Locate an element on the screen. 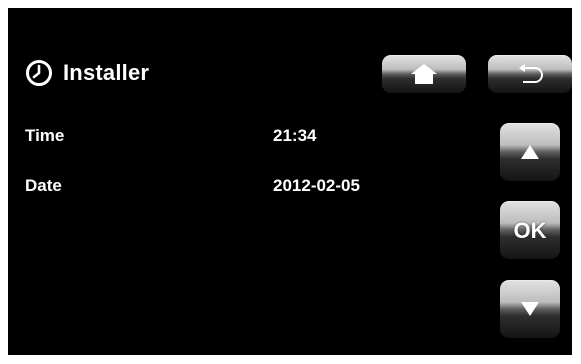 The image size is (581, 364). home-icon is located at coordinates (424, 74).